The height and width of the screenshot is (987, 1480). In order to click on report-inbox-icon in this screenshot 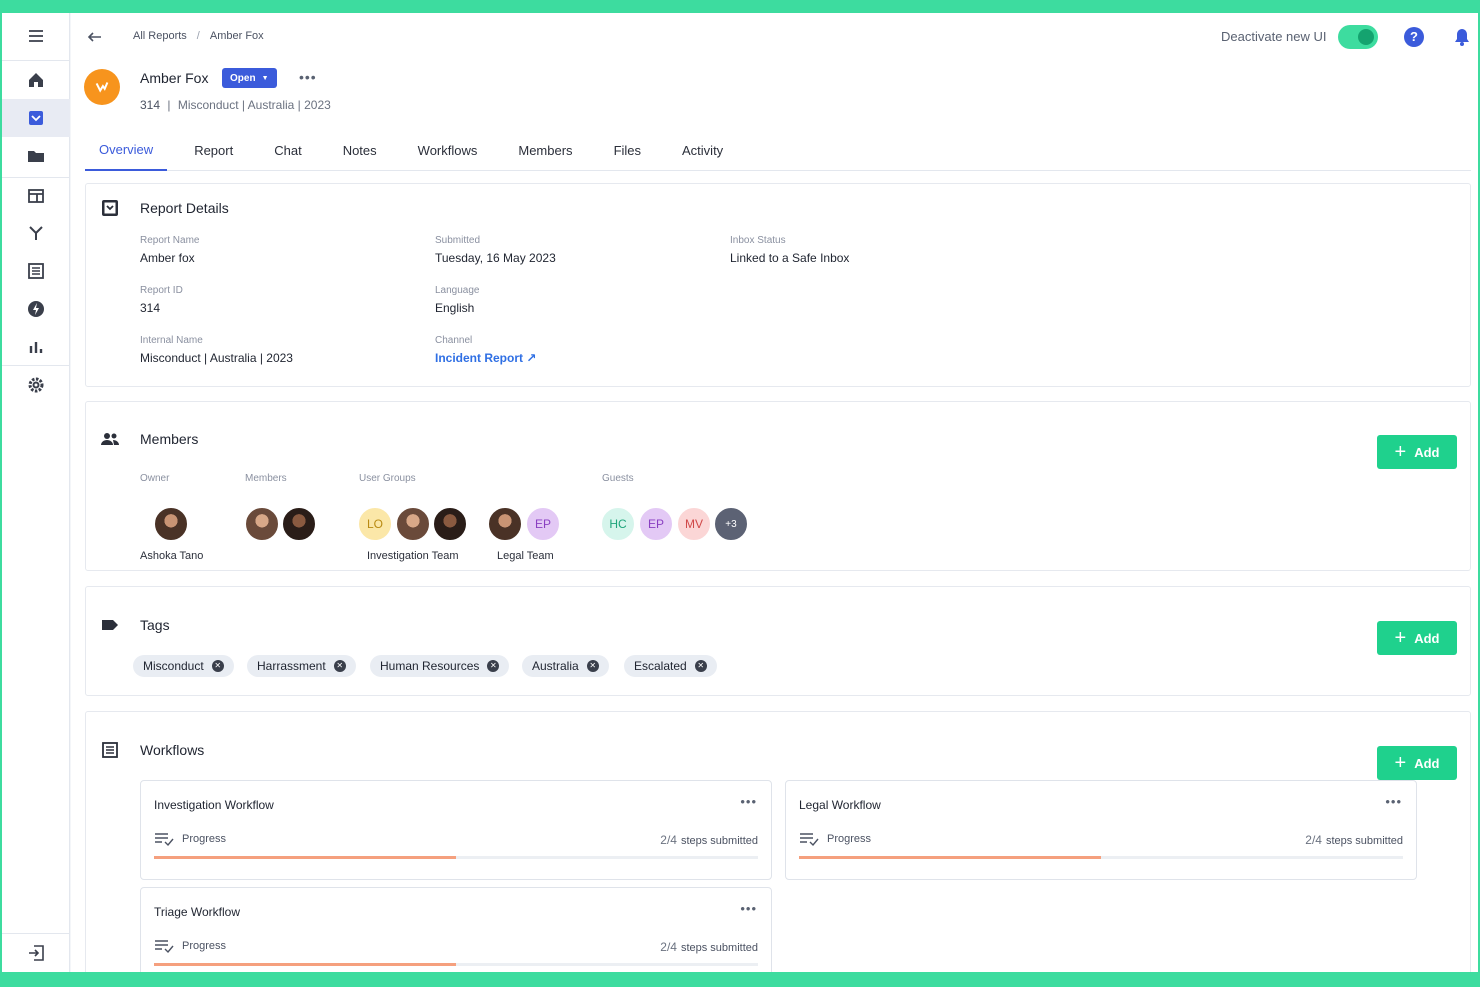, I will do `click(110, 208)`.